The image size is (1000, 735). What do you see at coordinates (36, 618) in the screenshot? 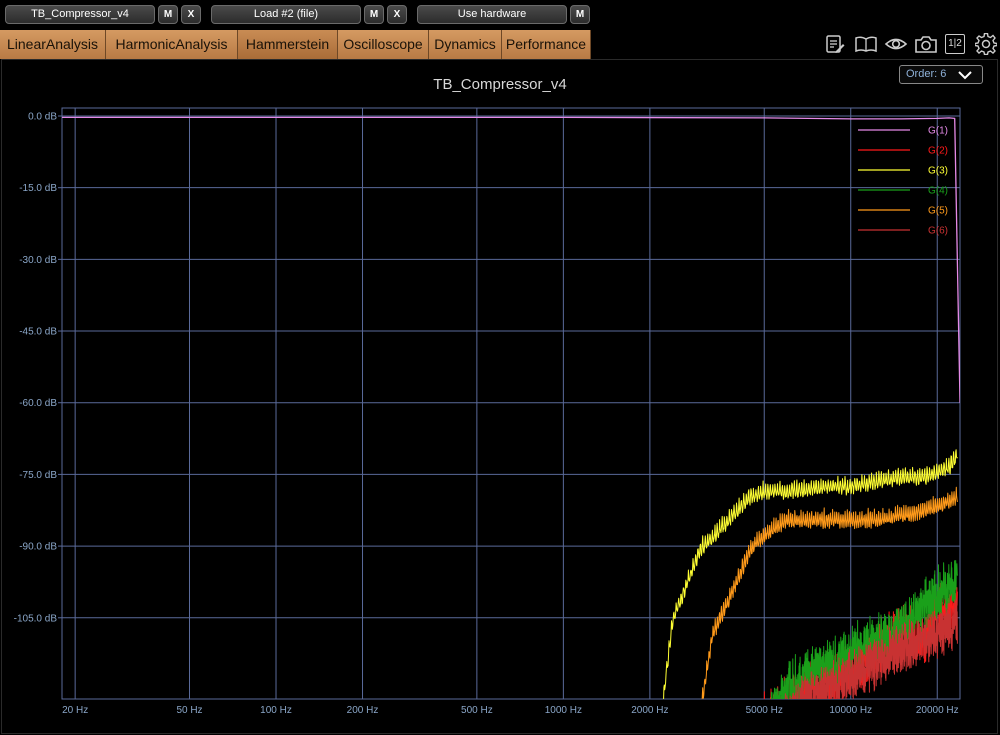
I see `y-tick-label: -105.0 dB` at bounding box center [36, 618].